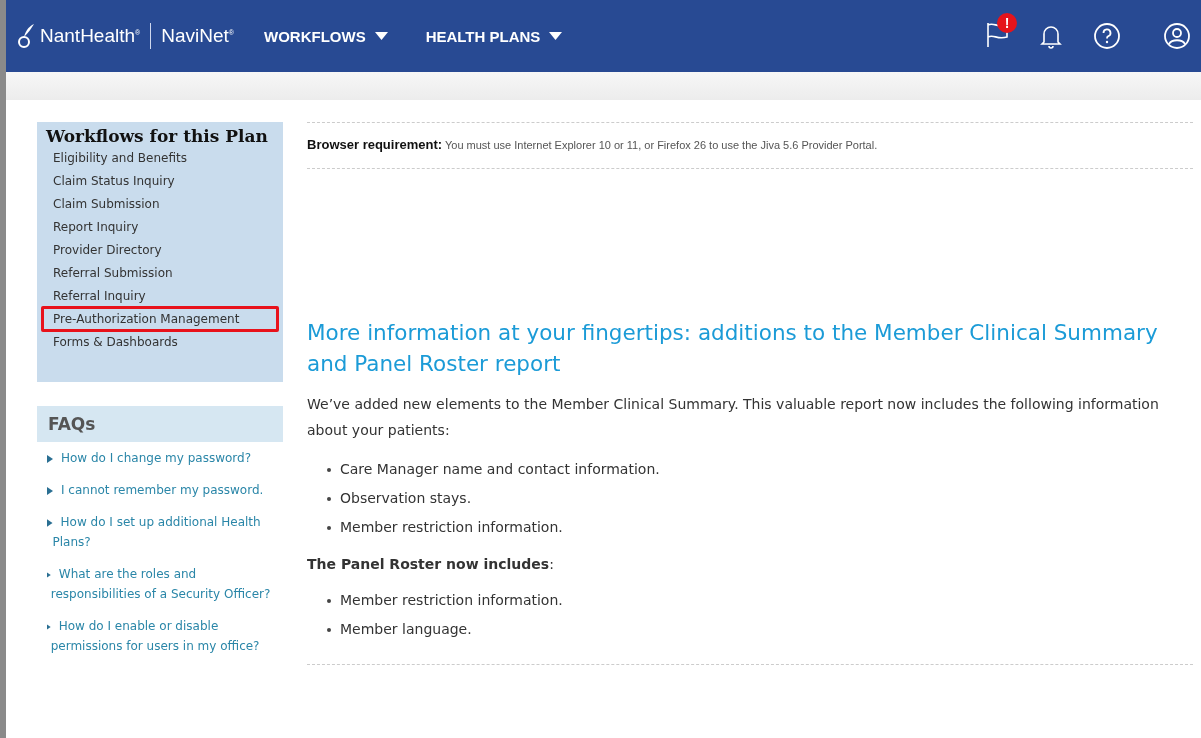 This screenshot has height=738, width=1201. What do you see at coordinates (160, 424) in the screenshot?
I see `faqs-title: FAQs` at bounding box center [160, 424].